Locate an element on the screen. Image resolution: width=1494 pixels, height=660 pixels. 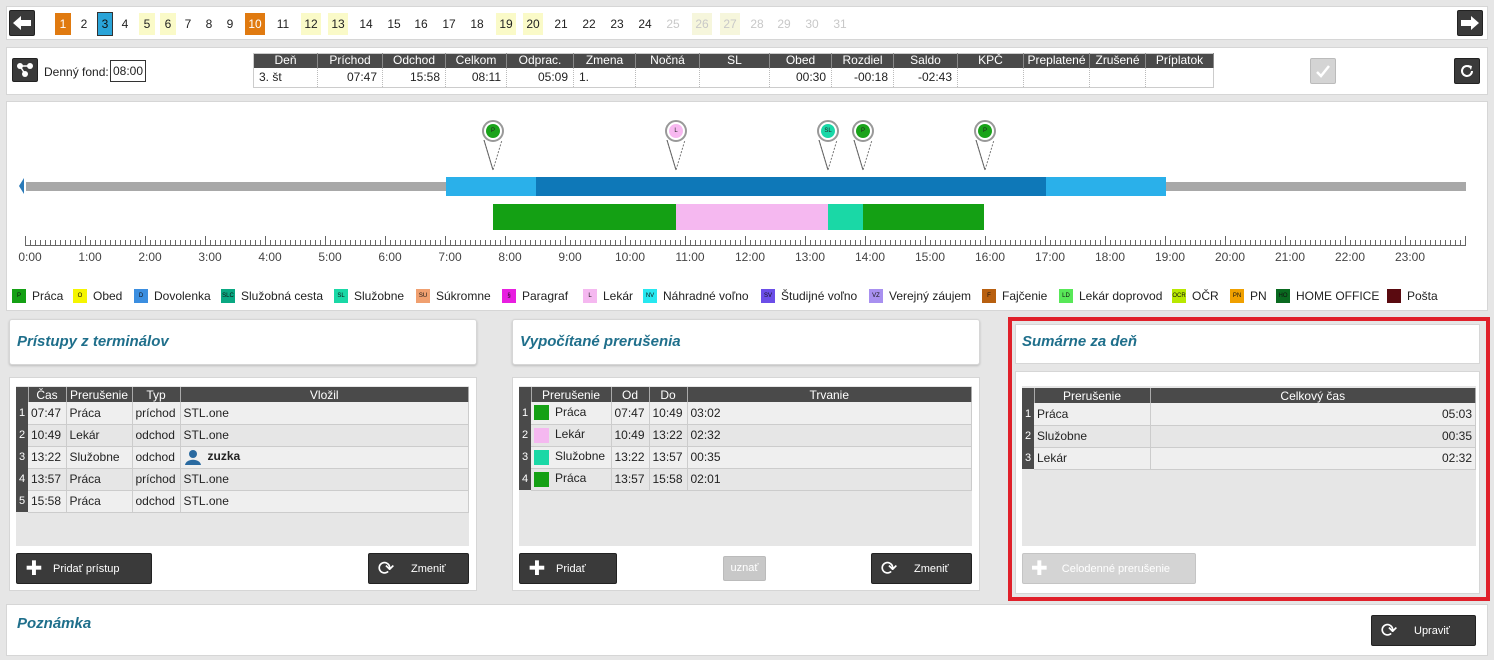
legend-item: D Dovolenka is located at coordinates (172, 296).